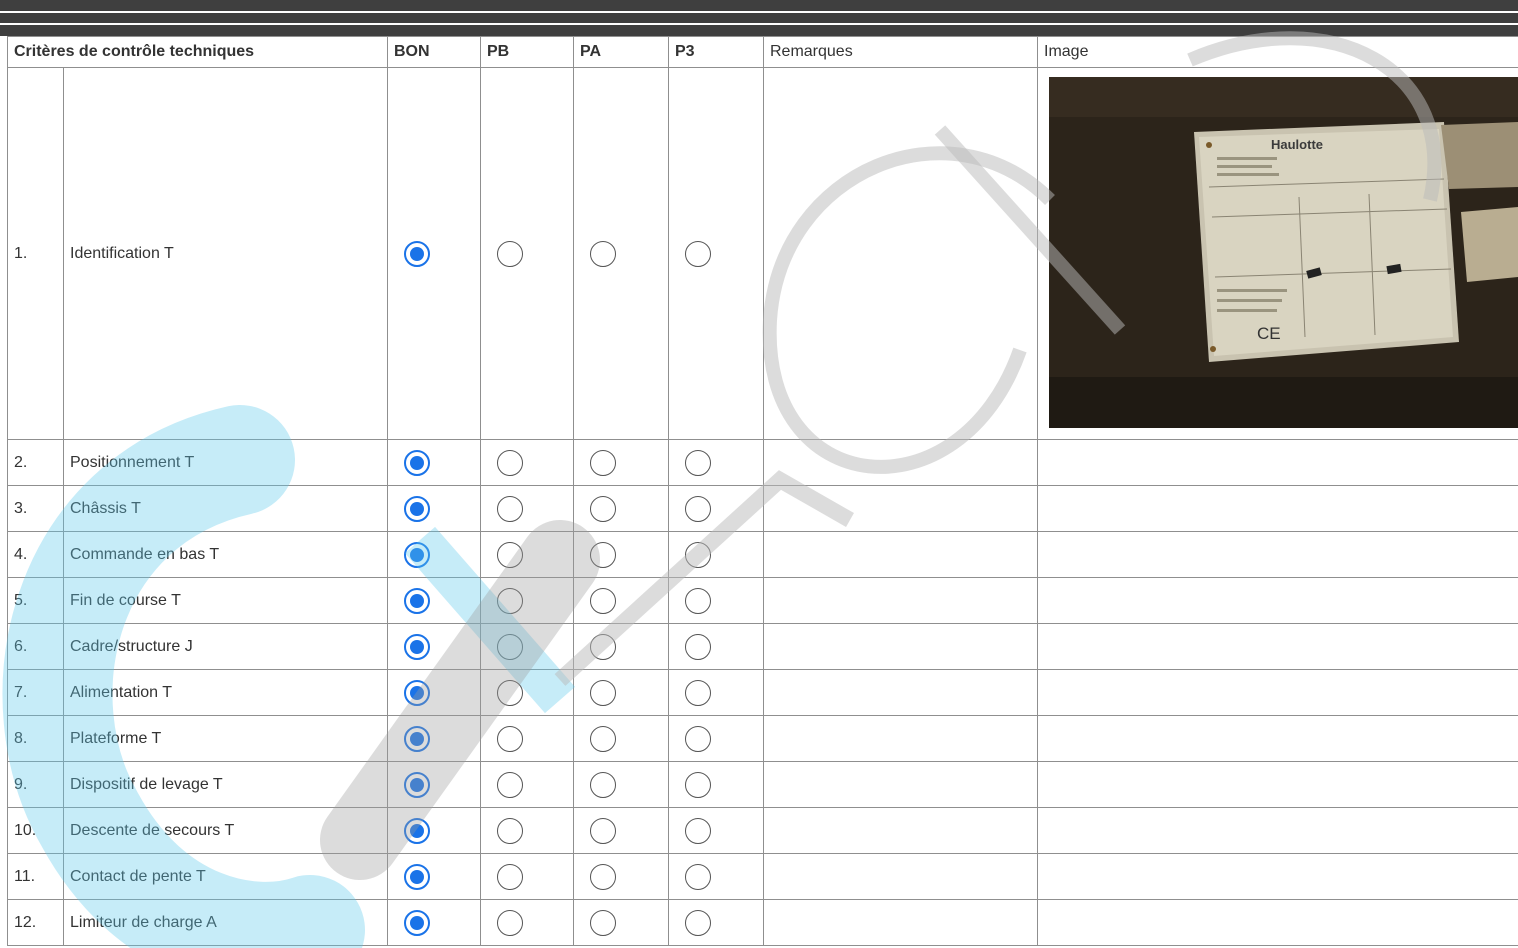 The height and width of the screenshot is (948, 1518). I want to click on table-row: 5. Fin de course T, so click(762, 600).